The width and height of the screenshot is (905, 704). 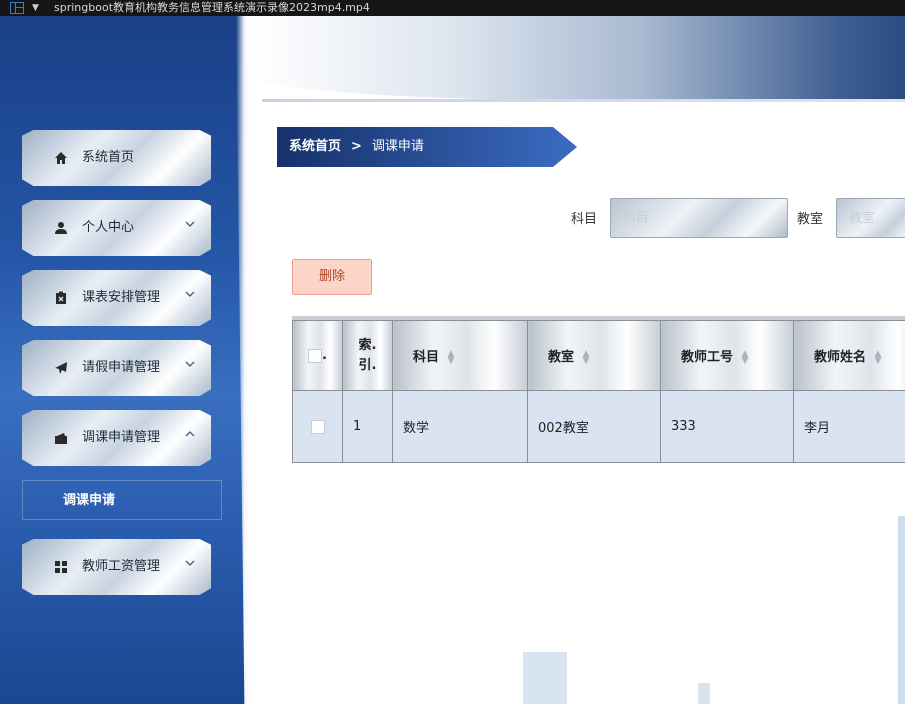 I want to click on sidebar-item-leave: 请假申请管理, so click(x=116, y=368).